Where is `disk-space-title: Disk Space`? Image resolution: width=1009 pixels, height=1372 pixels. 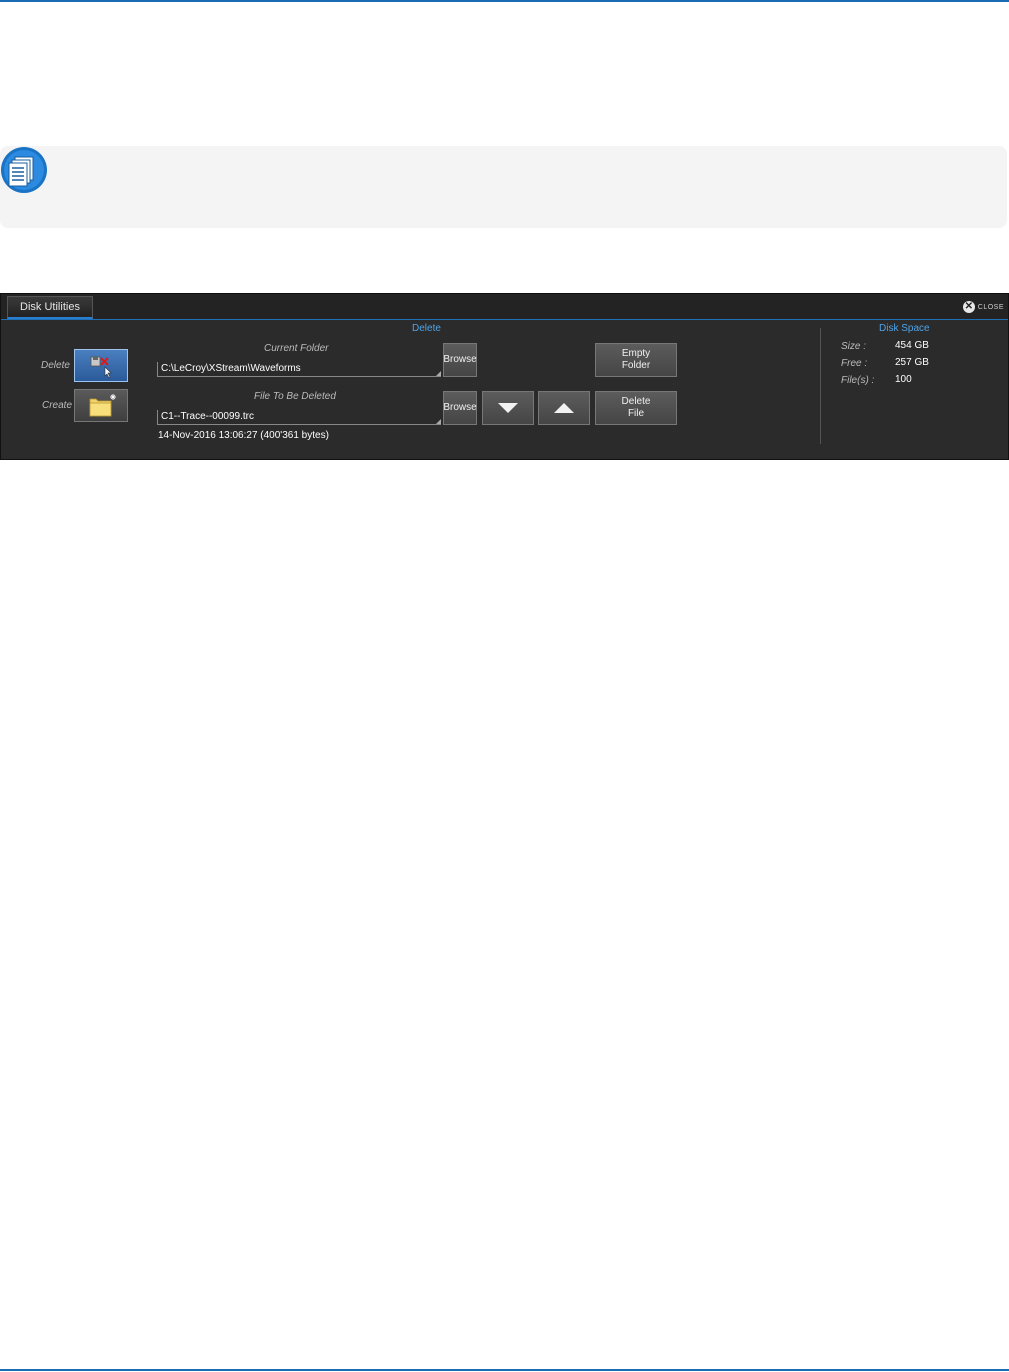
disk-space-title: Disk Space is located at coordinates (904, 328).